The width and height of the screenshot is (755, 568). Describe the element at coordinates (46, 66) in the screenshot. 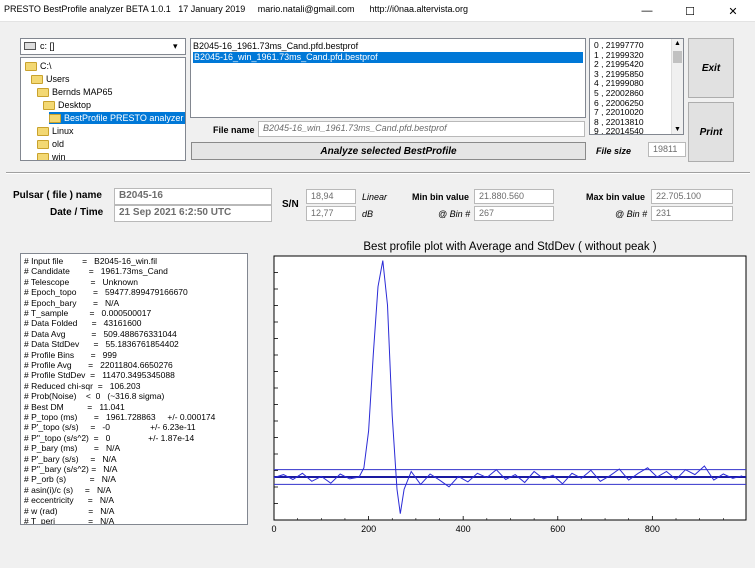

I see `tree-item-label: C:\` at that location.